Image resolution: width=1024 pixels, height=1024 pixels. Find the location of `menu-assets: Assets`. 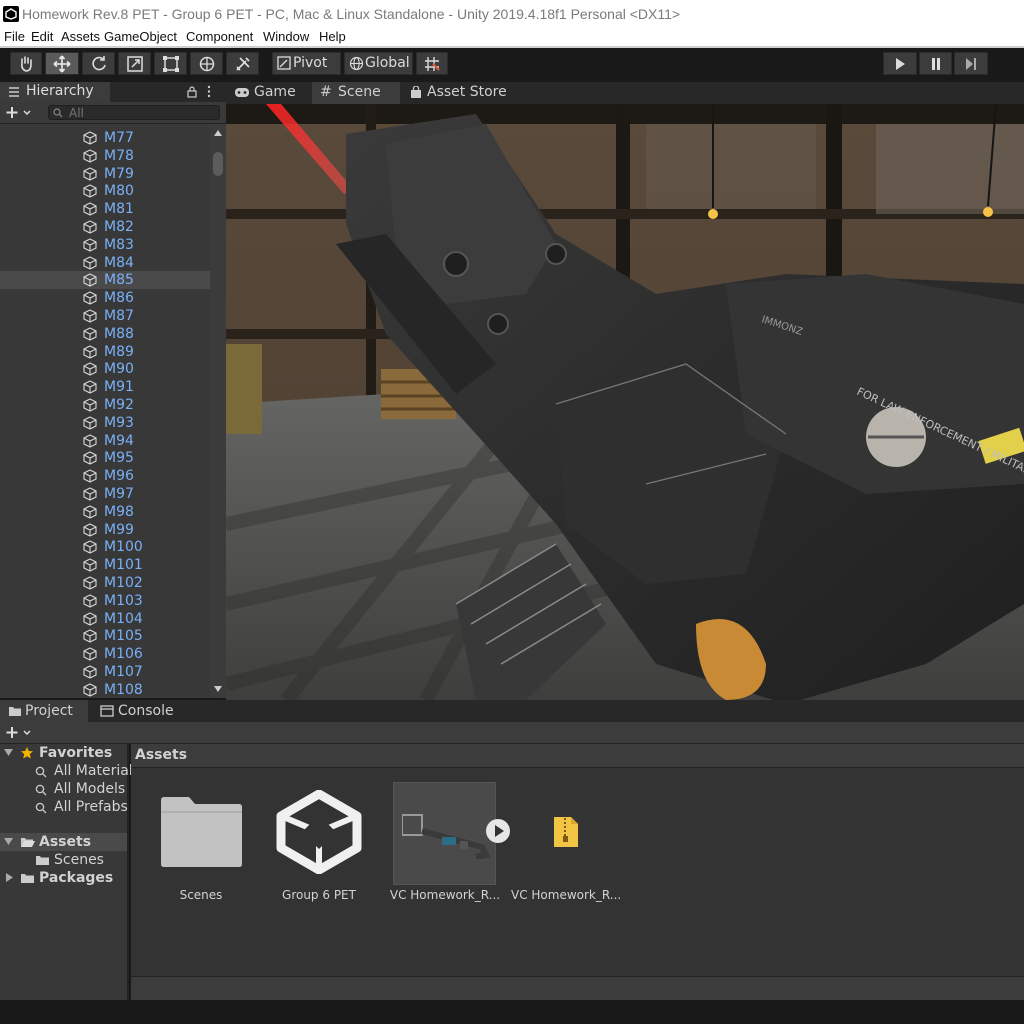

menu-assets: Assets is located at coordinates (80, 37).